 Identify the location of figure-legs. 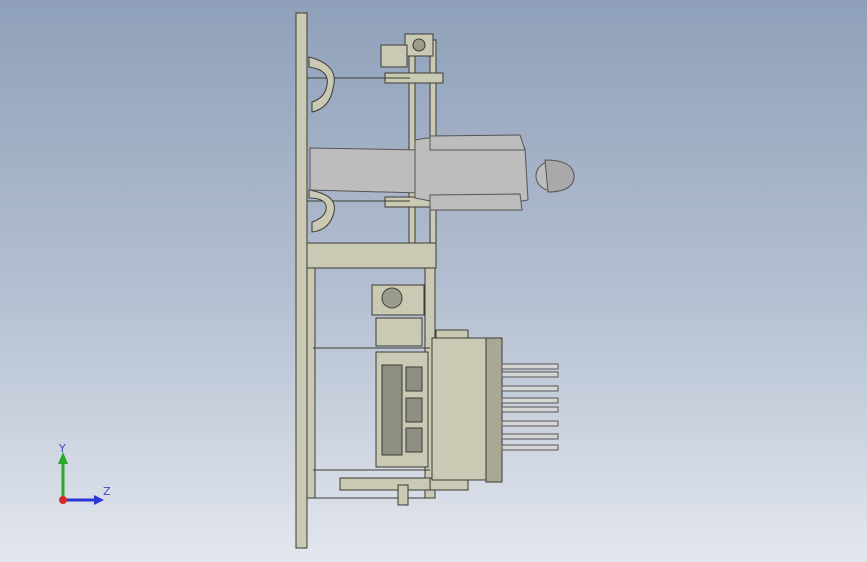
(365, 170).